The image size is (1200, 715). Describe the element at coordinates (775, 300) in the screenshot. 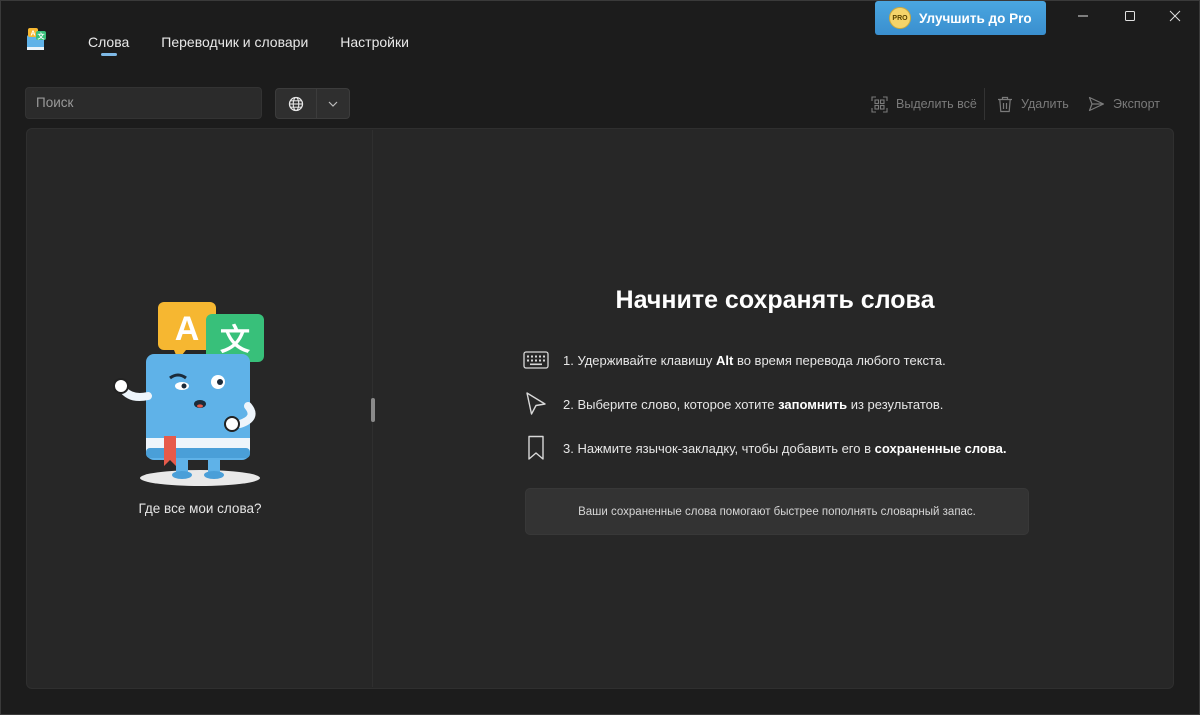

I see `empty-state-heading: Начните сохранять слова` at that location.